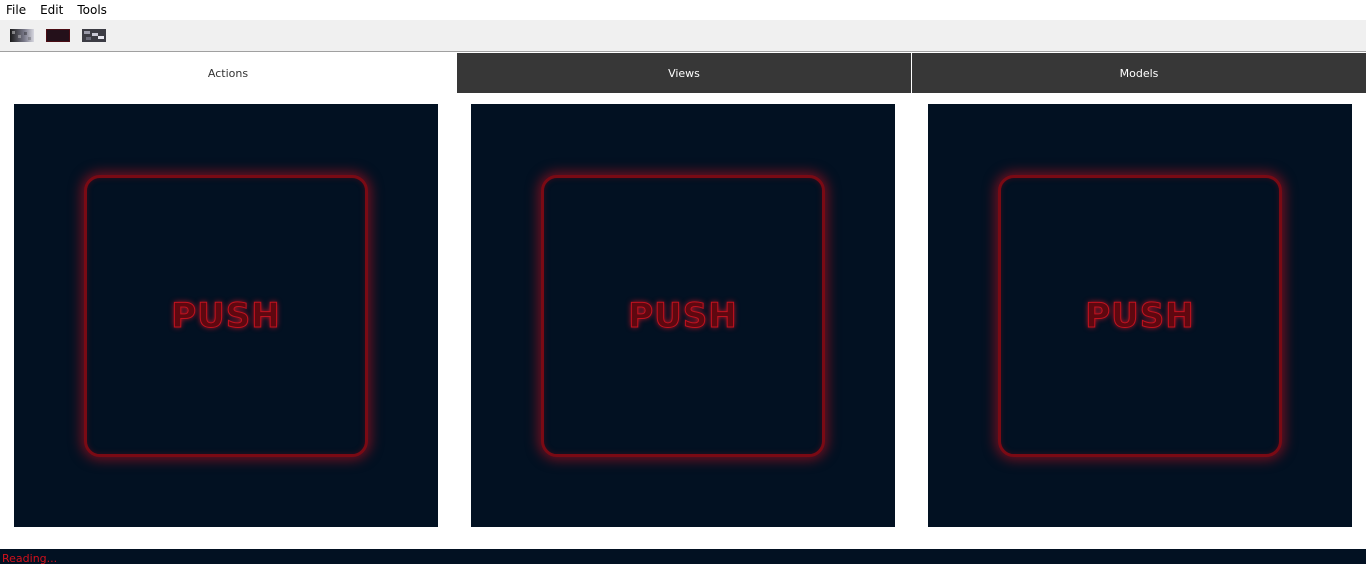 Image resolution: width=1366 pixels, height=564 pixels. Describe the element at coordinates (92, 10) in the screenshot. I see `menu-tools: Tools` at that location.